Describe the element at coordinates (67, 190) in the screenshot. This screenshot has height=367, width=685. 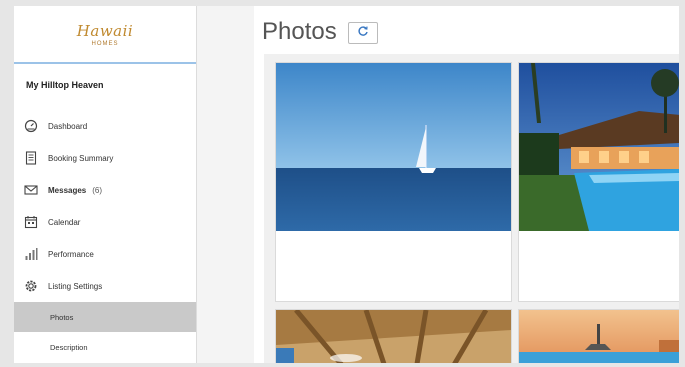
I see `sidebar-item-label: Messages` at that location.